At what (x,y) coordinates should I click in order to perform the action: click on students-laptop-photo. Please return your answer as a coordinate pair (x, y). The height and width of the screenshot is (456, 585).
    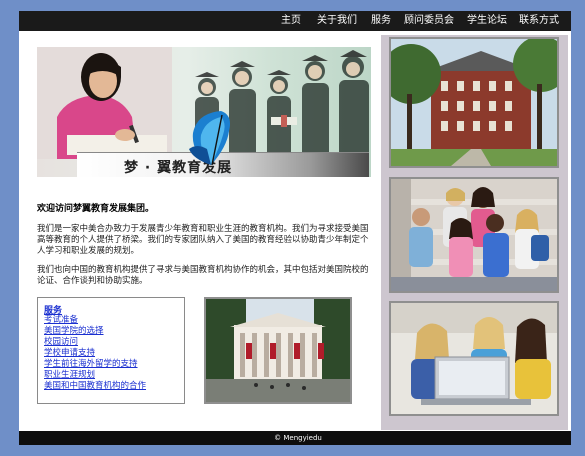
    Looking at the image, I should click on (474, 358).